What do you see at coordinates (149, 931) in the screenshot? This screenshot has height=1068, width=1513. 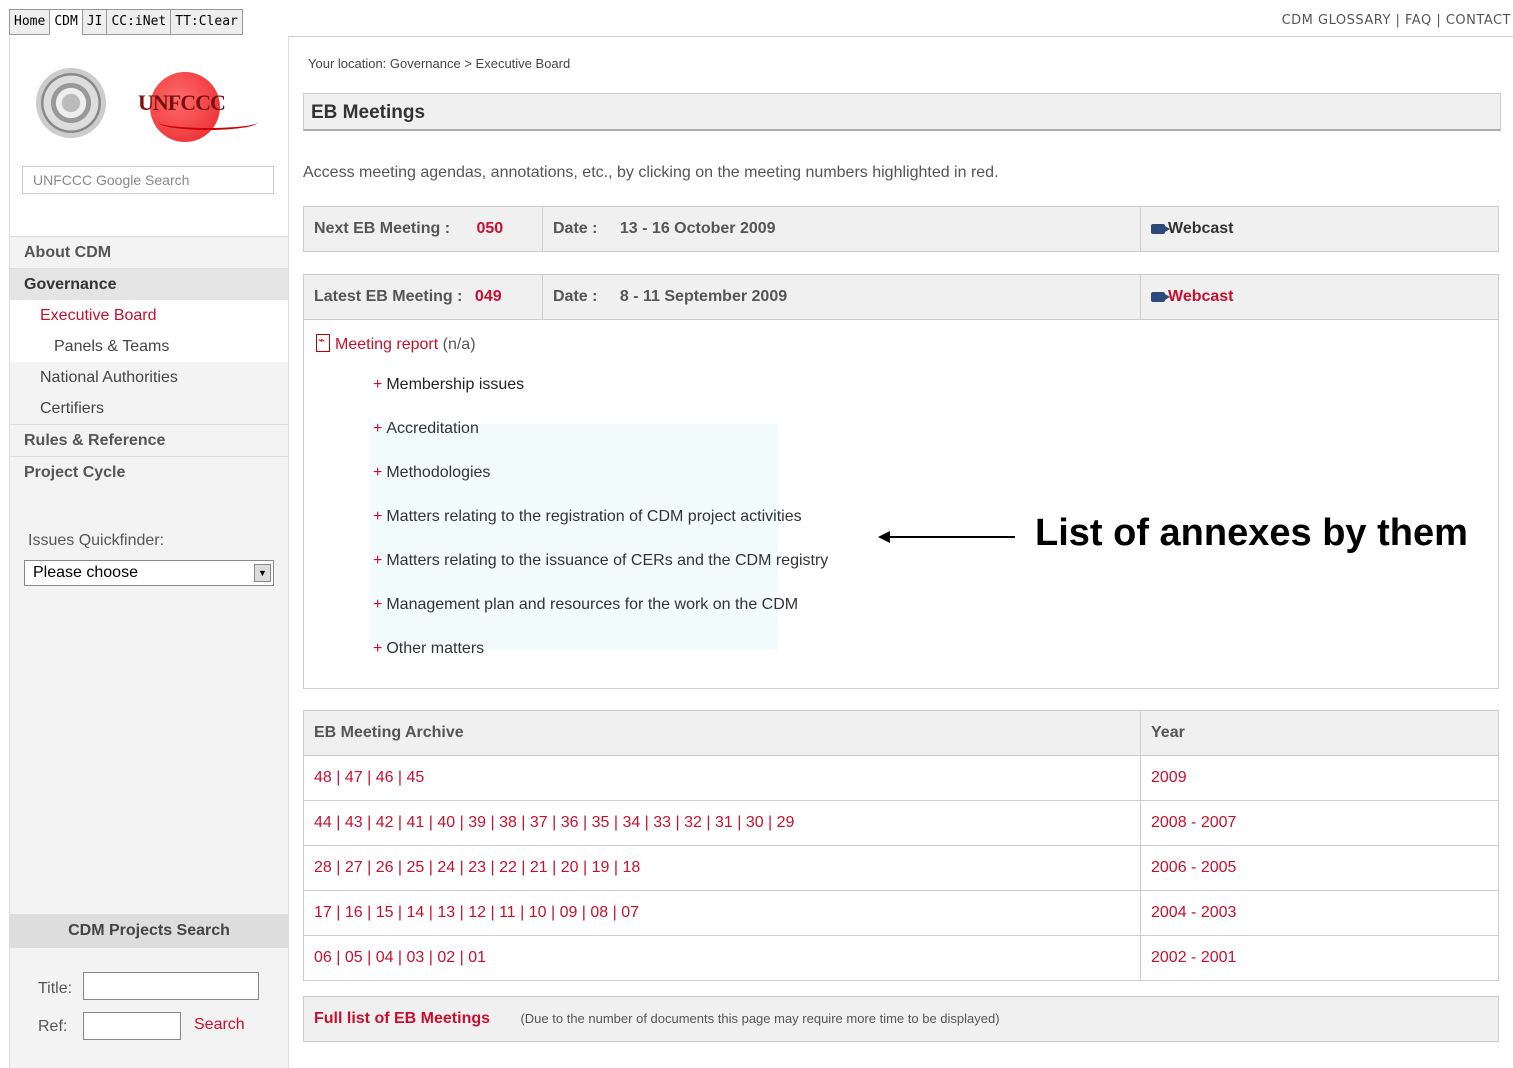 I see `projects-search-heading: CDM Projects Search` at bounding box center [149, 931].